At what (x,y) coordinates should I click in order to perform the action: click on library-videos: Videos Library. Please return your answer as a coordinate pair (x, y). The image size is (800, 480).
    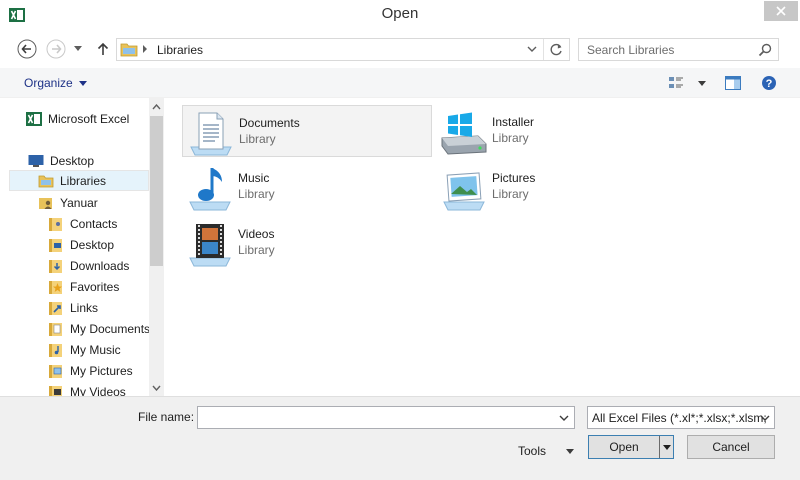
    Looking at the image, I should click on (307, 243).